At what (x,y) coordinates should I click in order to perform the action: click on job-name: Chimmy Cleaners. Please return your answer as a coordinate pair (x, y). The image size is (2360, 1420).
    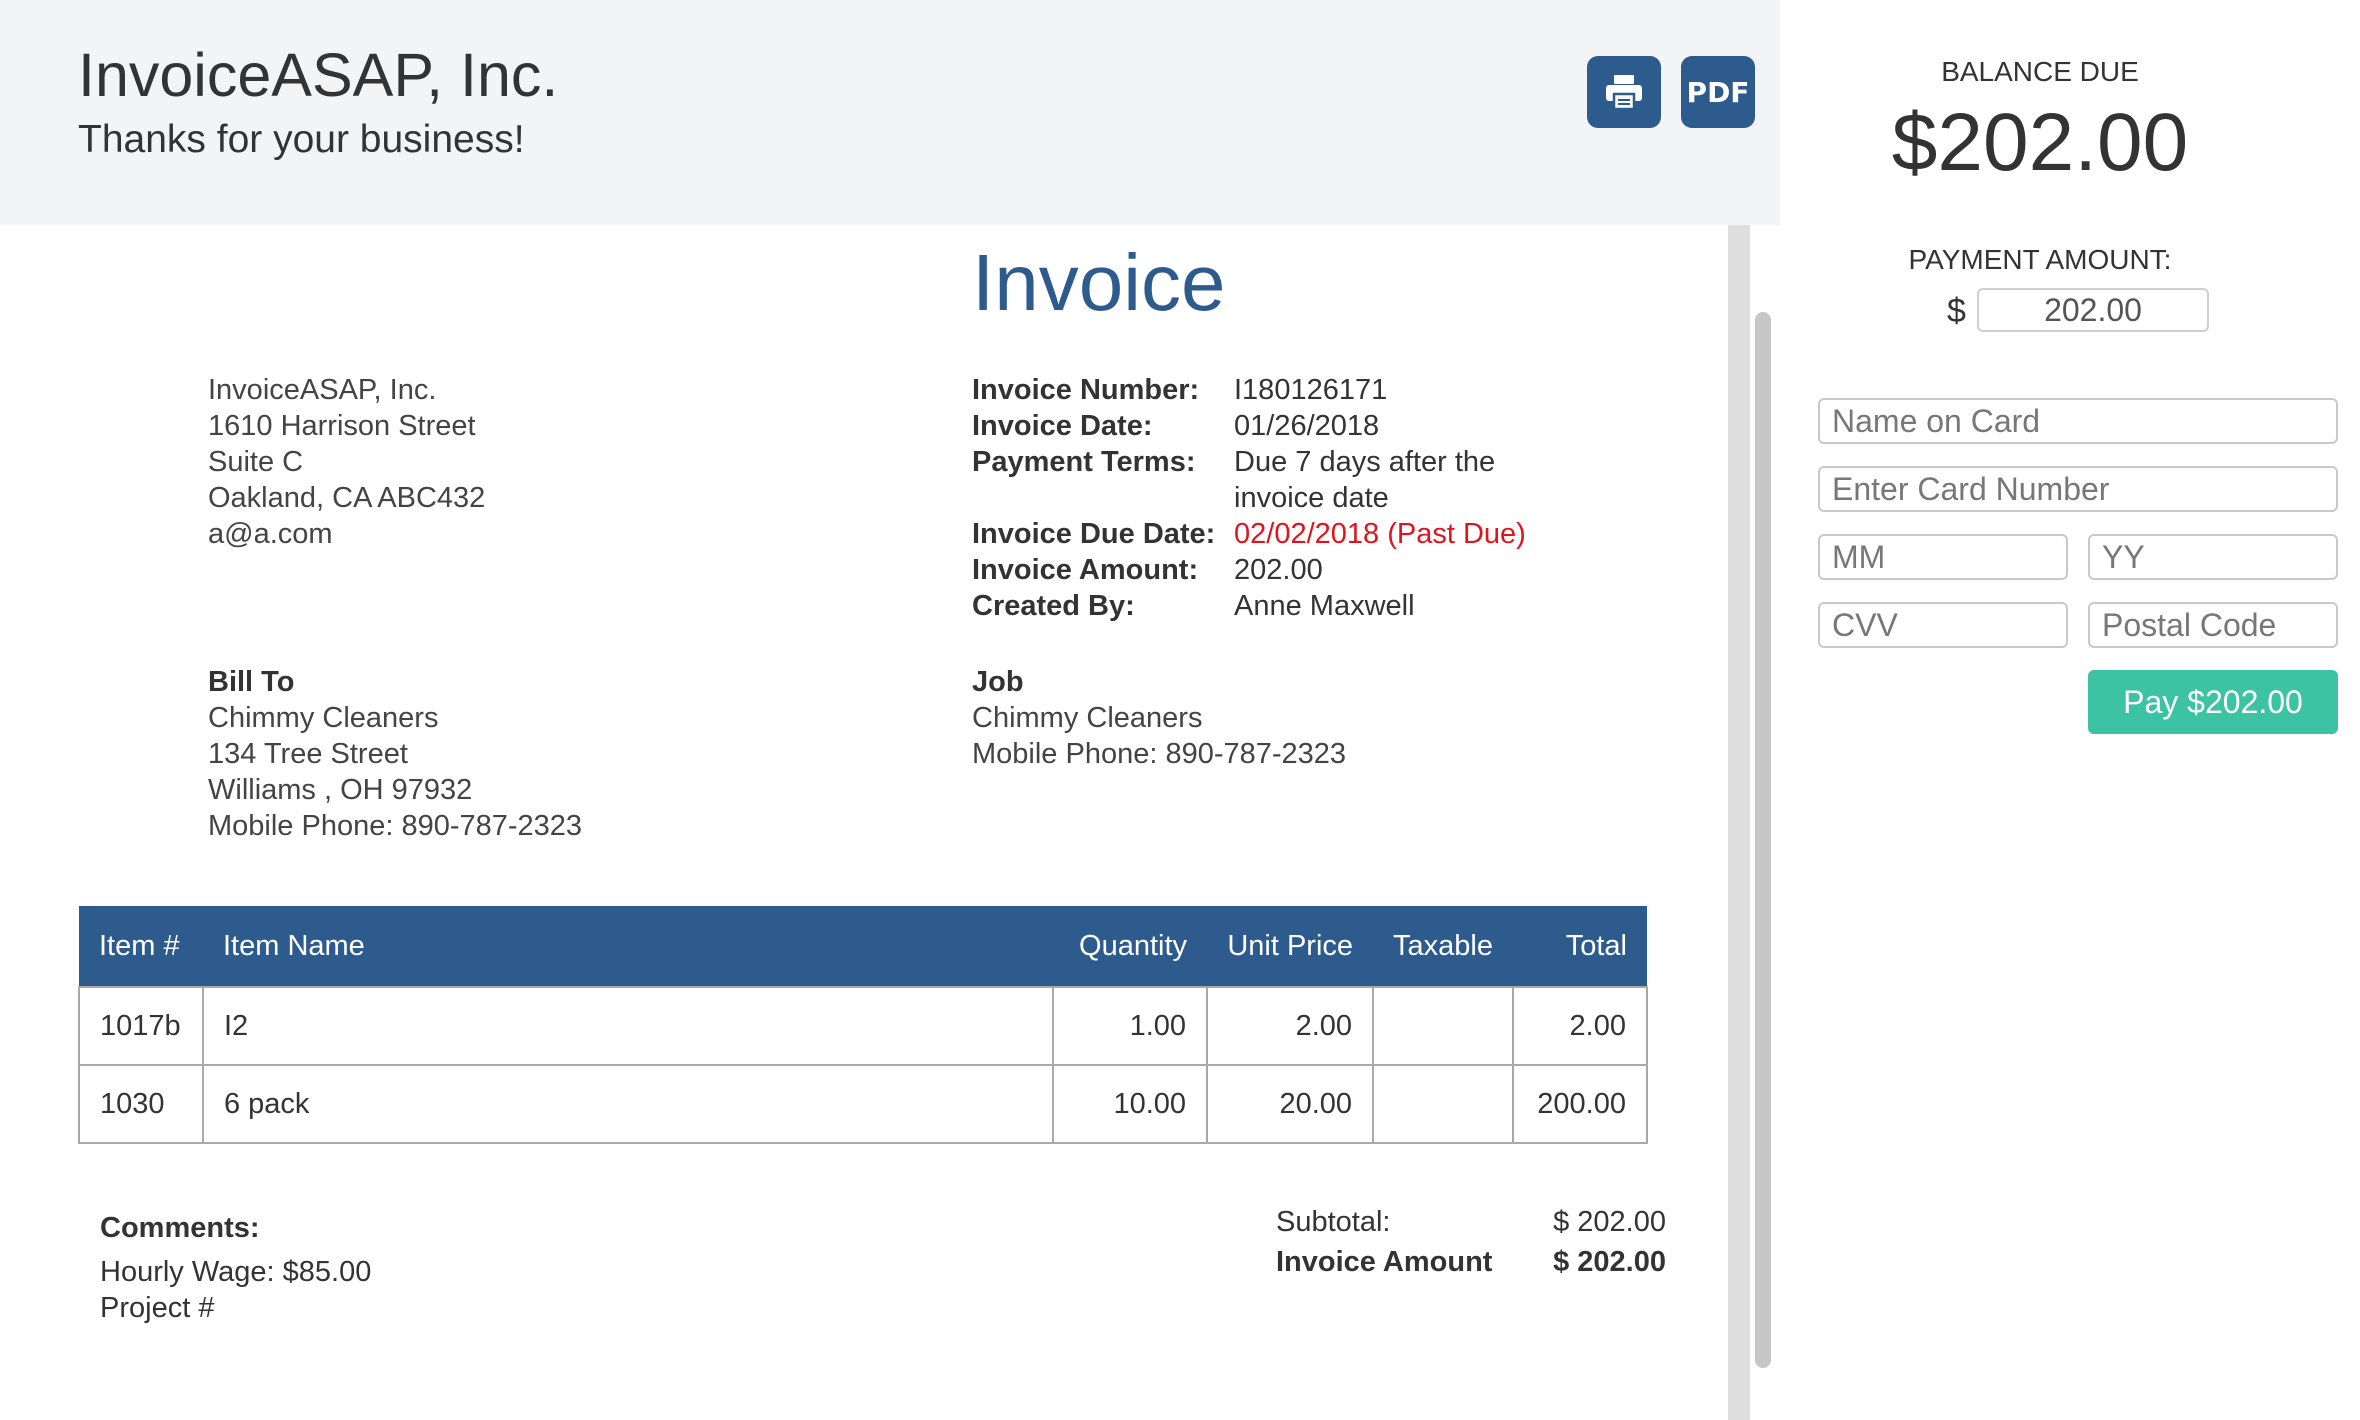
    Looking at the image, I should click on (1087, 718).